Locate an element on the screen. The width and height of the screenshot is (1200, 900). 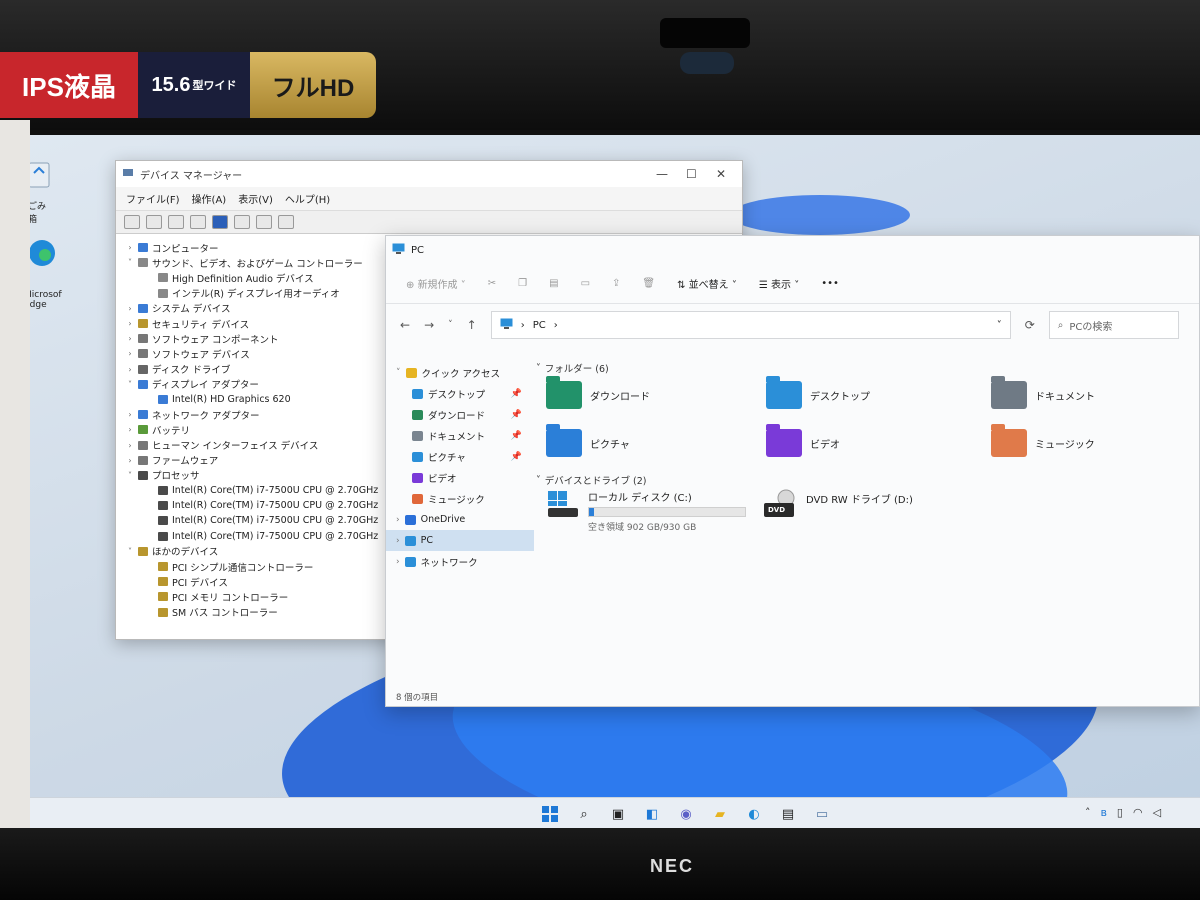
refresh-icon: ⟳ is located at coordinates (1030, 325).